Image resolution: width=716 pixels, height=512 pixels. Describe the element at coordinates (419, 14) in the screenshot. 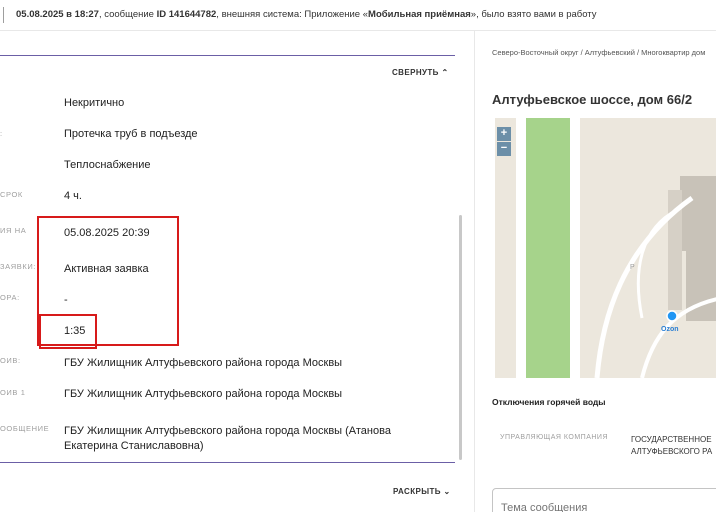

I see `notification-system-name: Мобильная приёмная` at that location.